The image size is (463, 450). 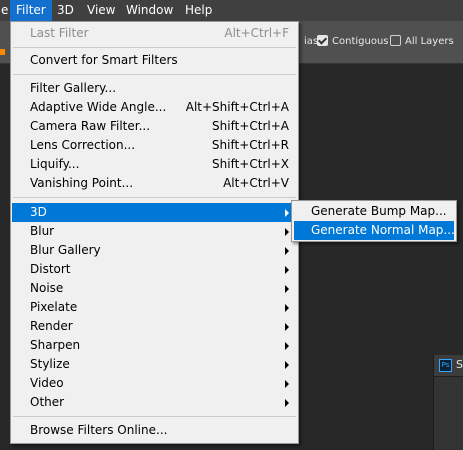 What do you see at coordinates (154, 107) in the screenshot?
I see `menu-item-adaptive-wide-angle: Adaptive Wide Angle... Alt+Shift+Ctrl+A` at bounding box center [154, 107].